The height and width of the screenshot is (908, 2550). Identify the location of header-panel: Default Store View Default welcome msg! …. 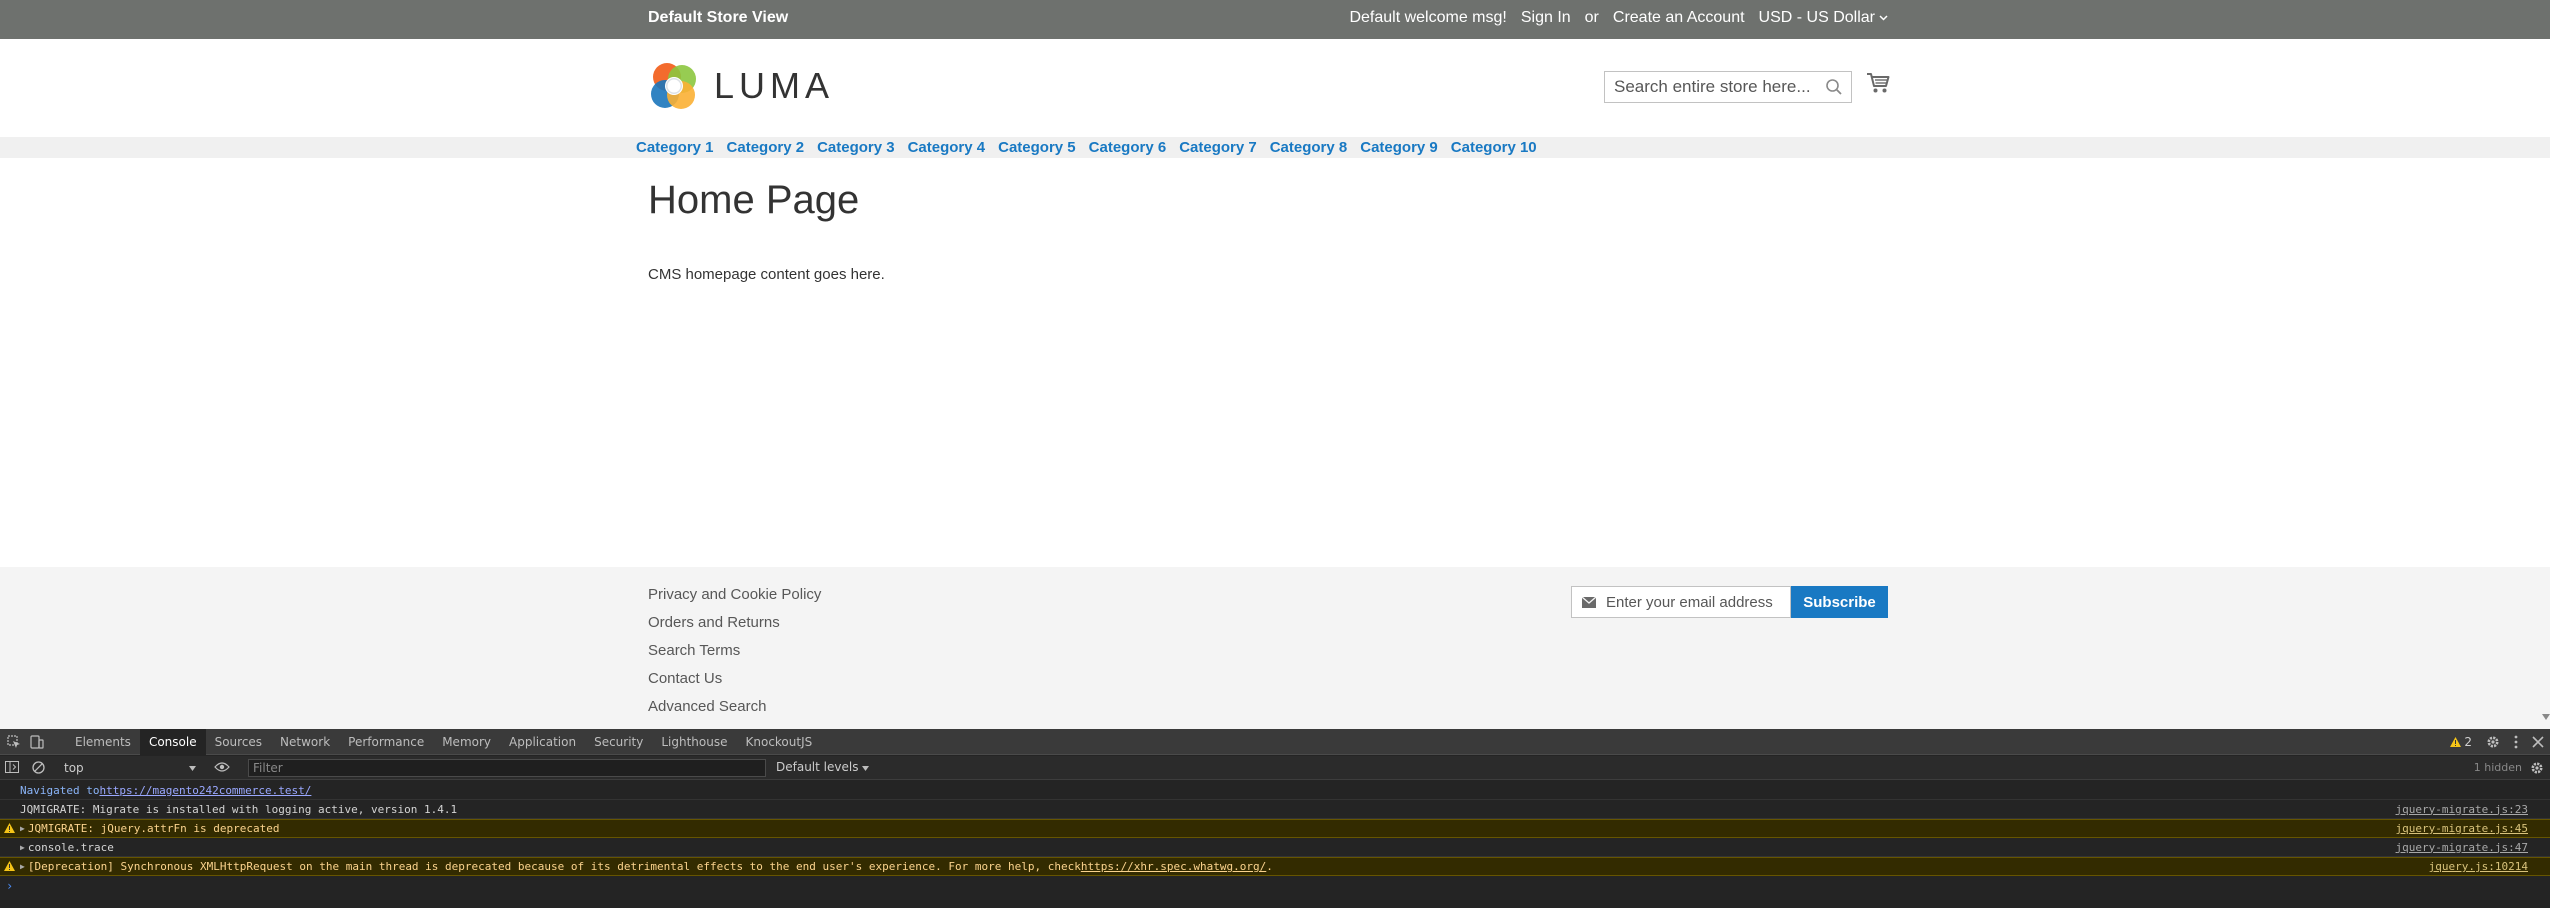
(1275, 19).